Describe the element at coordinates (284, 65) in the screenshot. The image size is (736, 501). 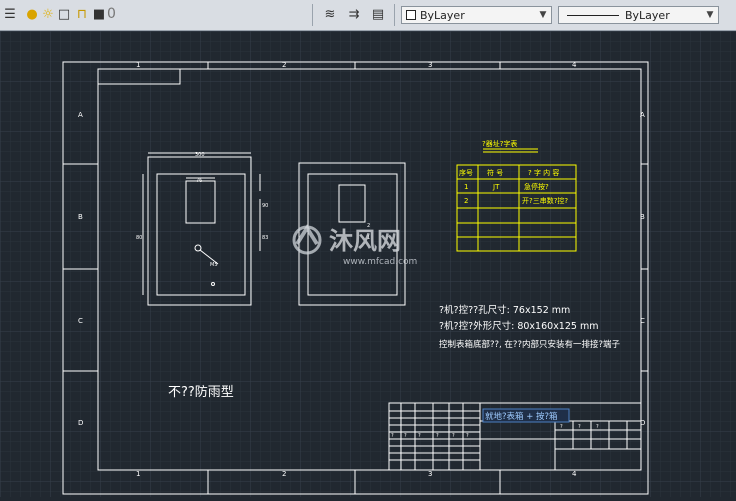
I see `frame-col-2: 2` at that location.